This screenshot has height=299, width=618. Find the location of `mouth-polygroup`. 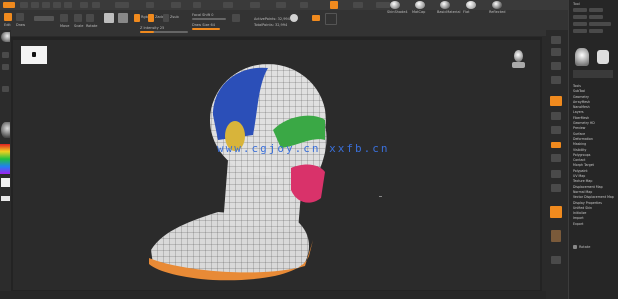

mouth-polygroup is located at coordinates (308, 183).